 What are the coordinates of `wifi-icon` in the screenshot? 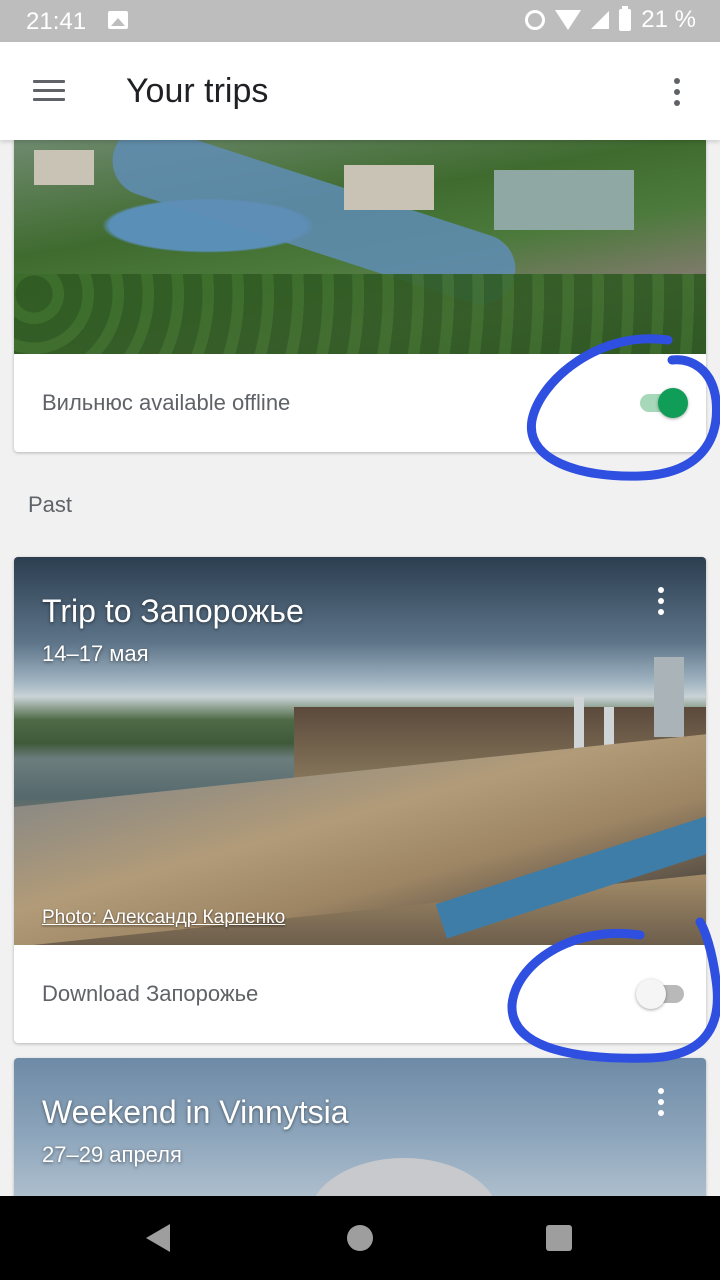 It's located at (568, 20).